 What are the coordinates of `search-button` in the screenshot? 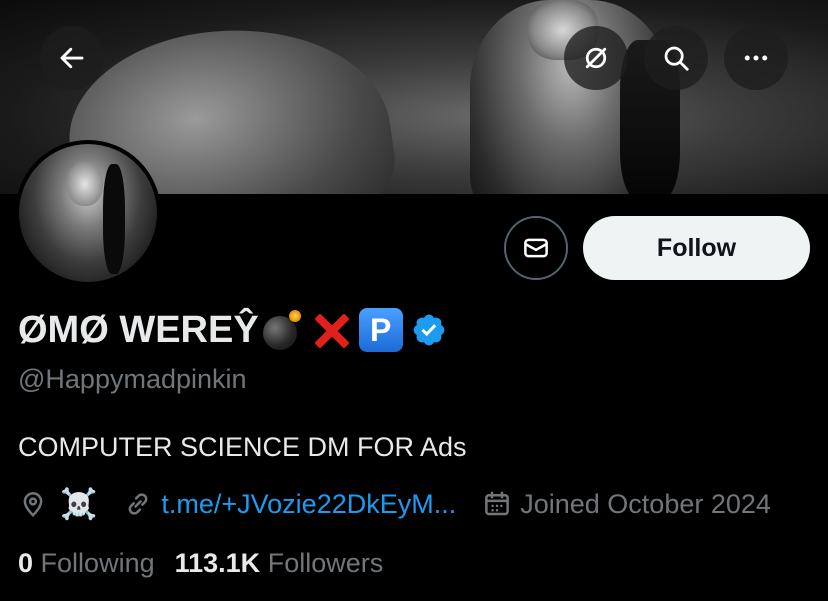 It's located at (676, 58).